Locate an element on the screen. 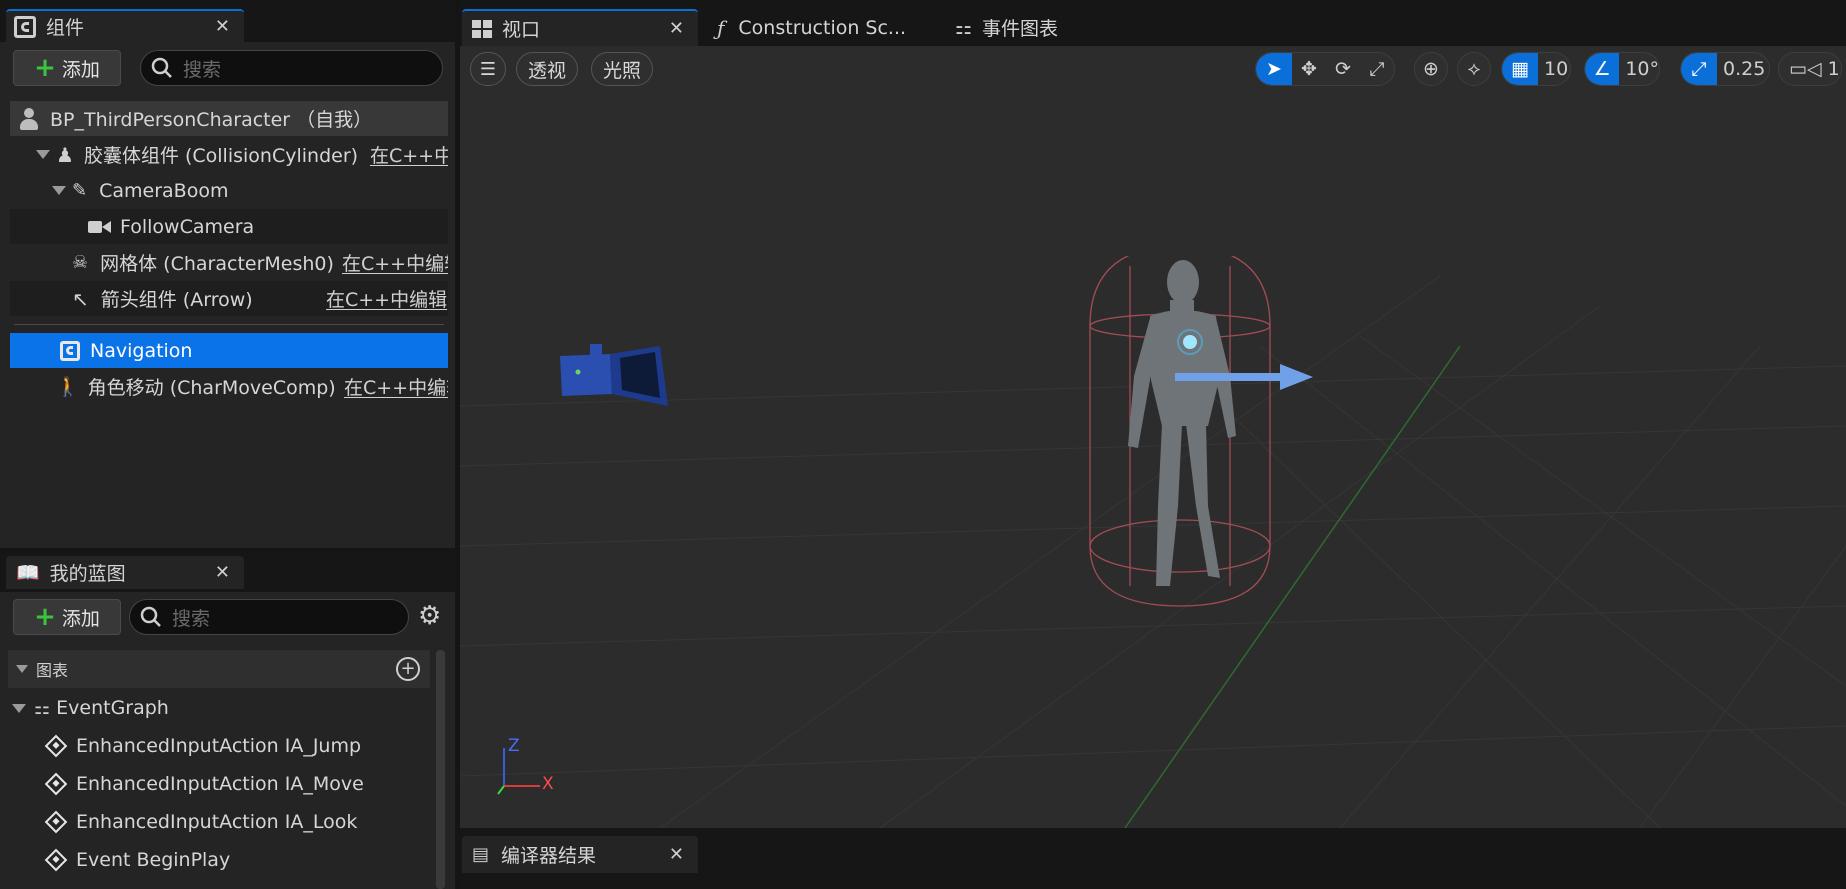 The height and width of the screenshot is (889, 1846). event-item: EnhancedInputAction IA_Look is located at coordinates (201, 822).